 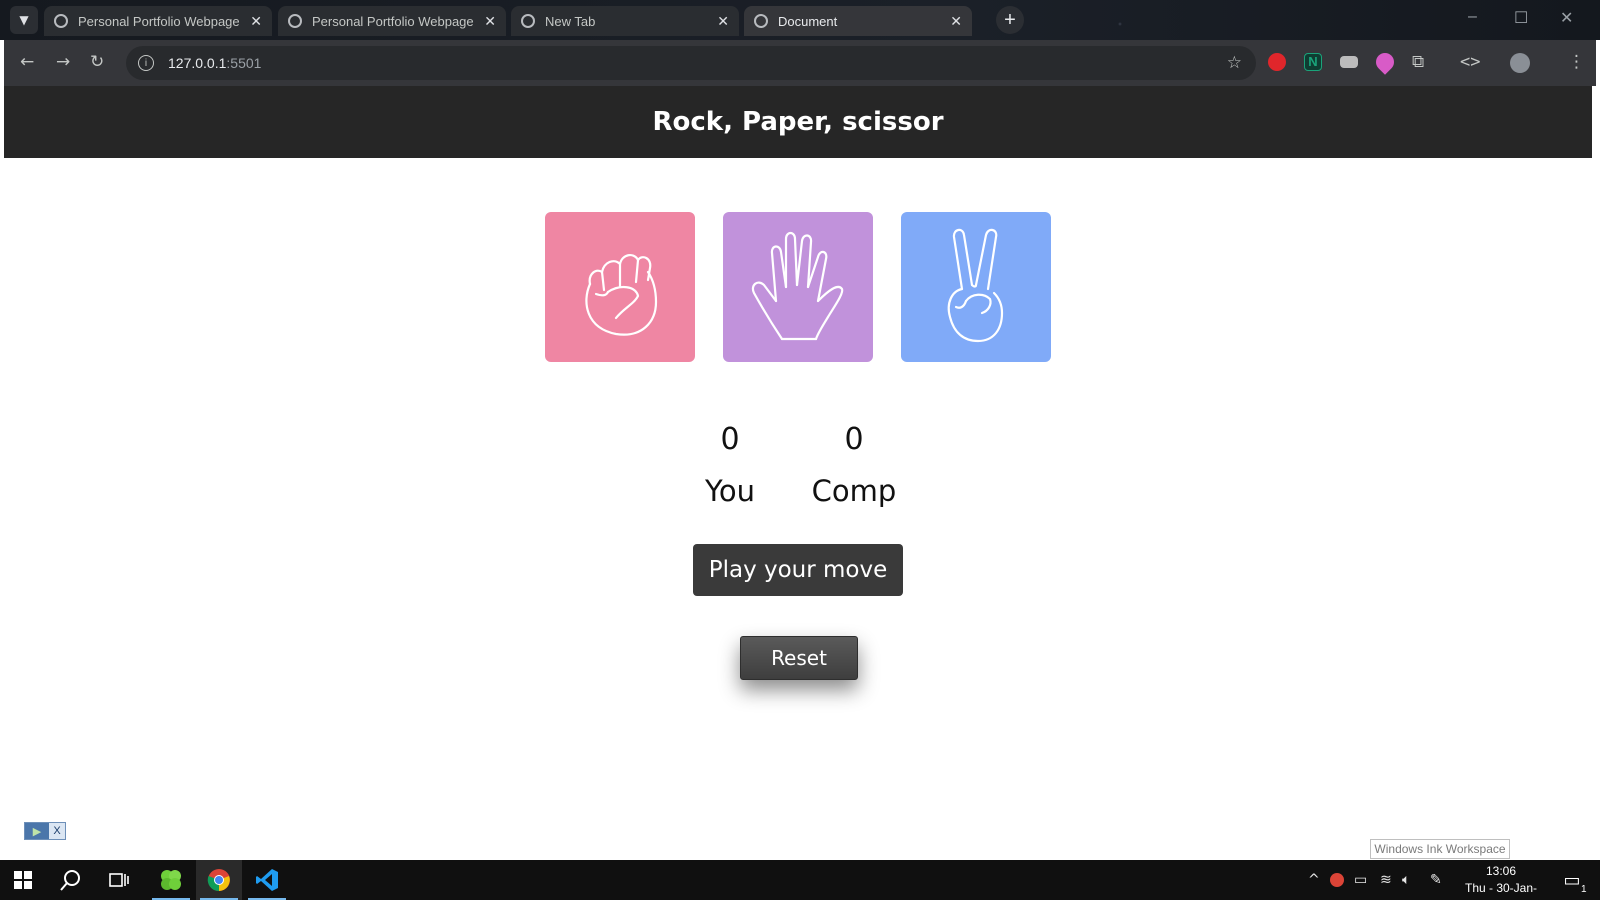 I want to click on notification-count: 1, so click(x=1583, y=889).